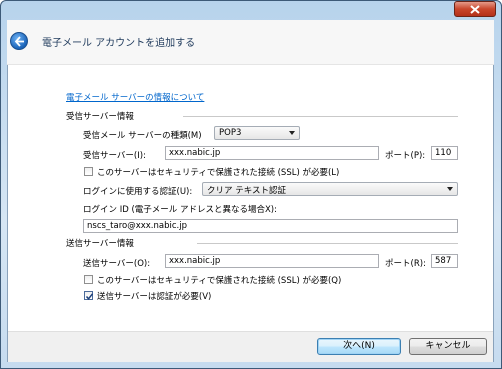  I want to click on incoming-server-value: xxx.nabic.jp, so click(195, 153).